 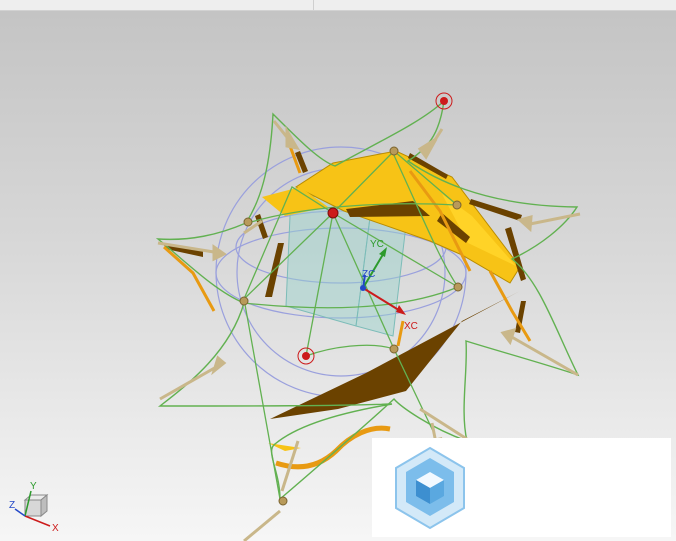 What do you see at coordinates (313, 5) in the screenshot?
I see `toolbar-separator` at bounding box center [313, 5].